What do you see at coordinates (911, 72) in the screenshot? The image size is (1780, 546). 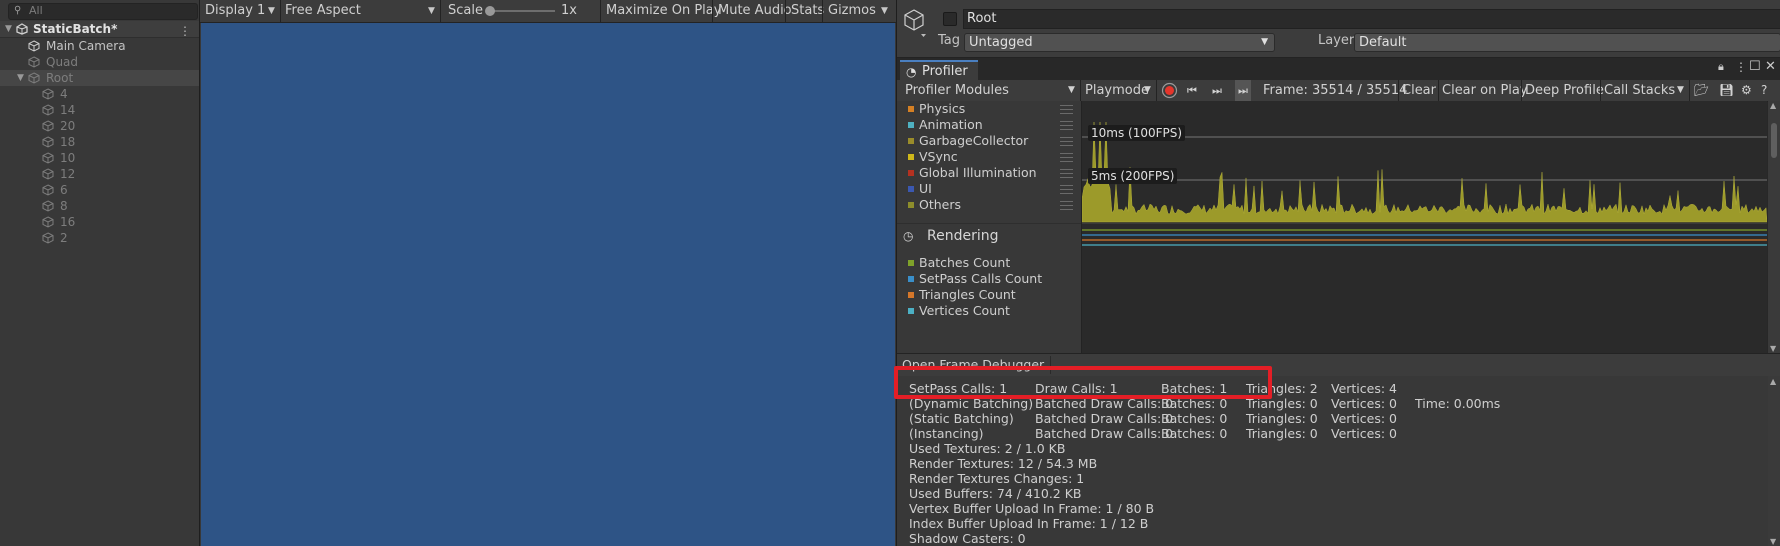 I see `profiler-icon: ◔` at bounding box center [911, 72].